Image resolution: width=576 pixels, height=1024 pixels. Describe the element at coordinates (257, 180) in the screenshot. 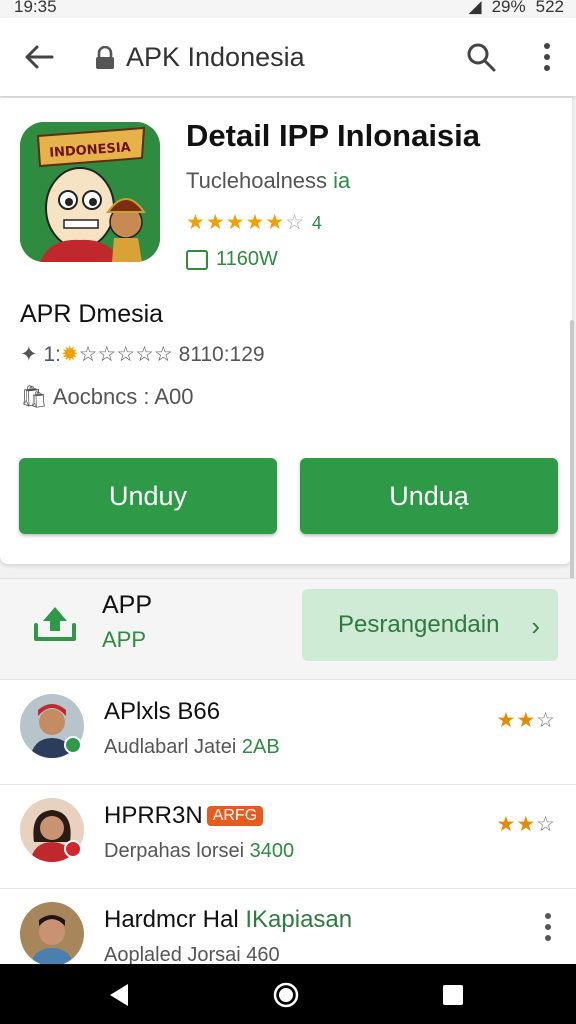

I see `developer-name-prefix: Tuclehoalness` at that location.